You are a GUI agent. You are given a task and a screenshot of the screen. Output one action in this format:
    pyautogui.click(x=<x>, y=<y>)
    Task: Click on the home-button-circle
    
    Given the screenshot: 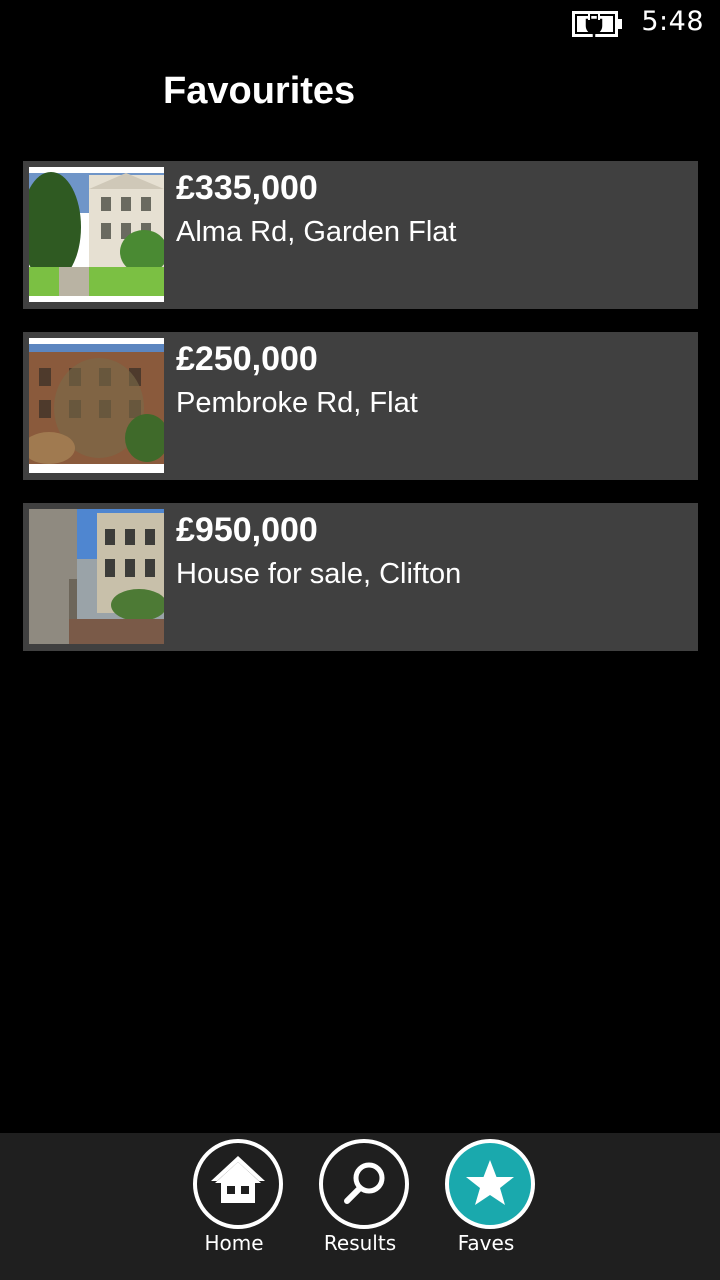 What is the action you would take?
    pyautogui.click(x=238, y=1184)
    